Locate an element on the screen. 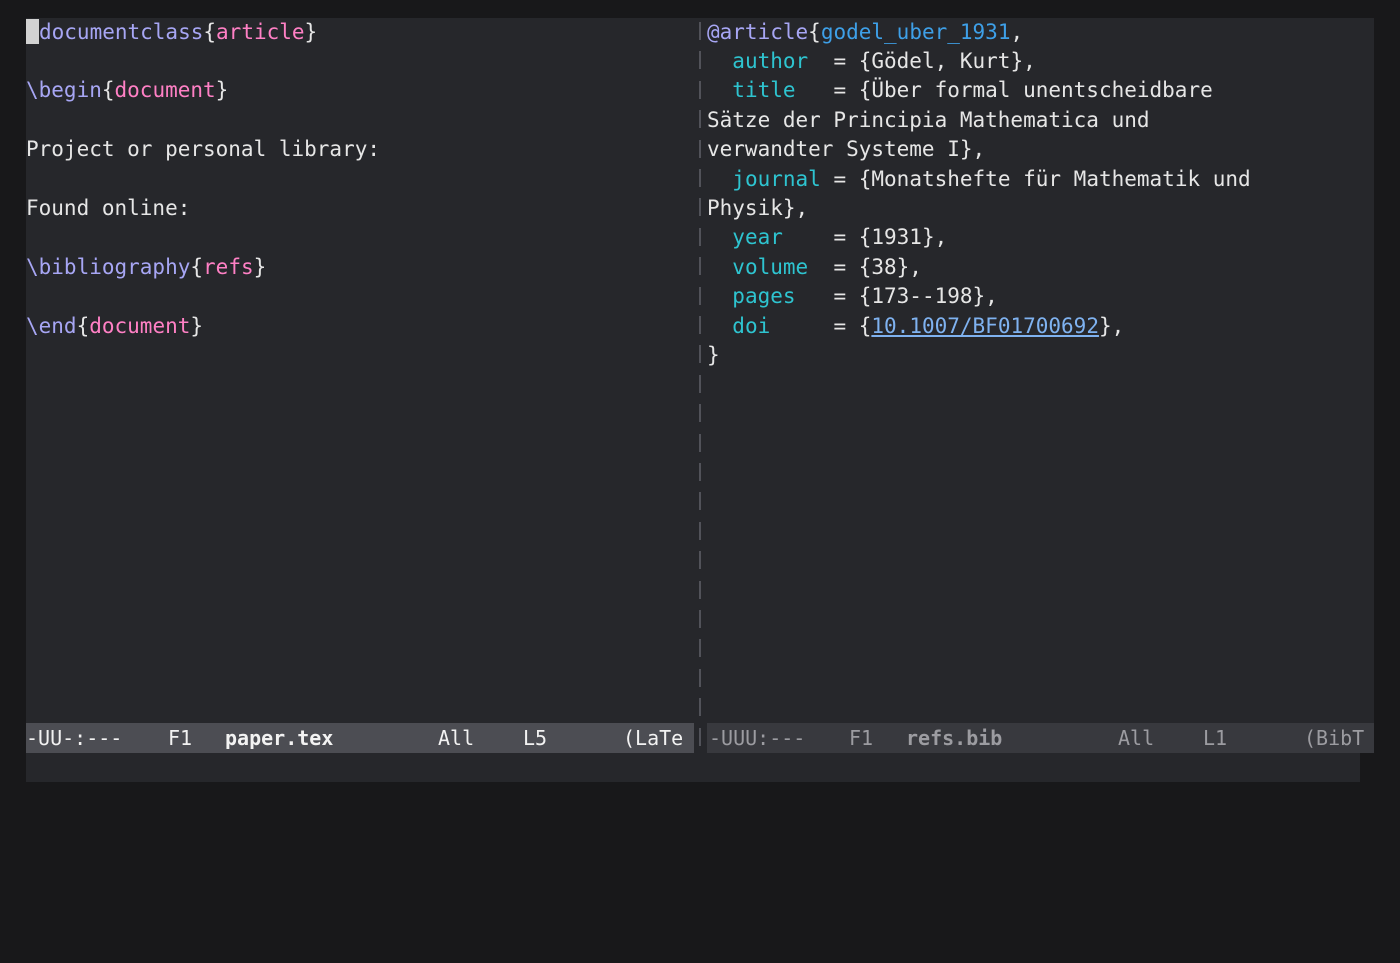  field-value: = {1931}, is located at coordinates (865, 237).